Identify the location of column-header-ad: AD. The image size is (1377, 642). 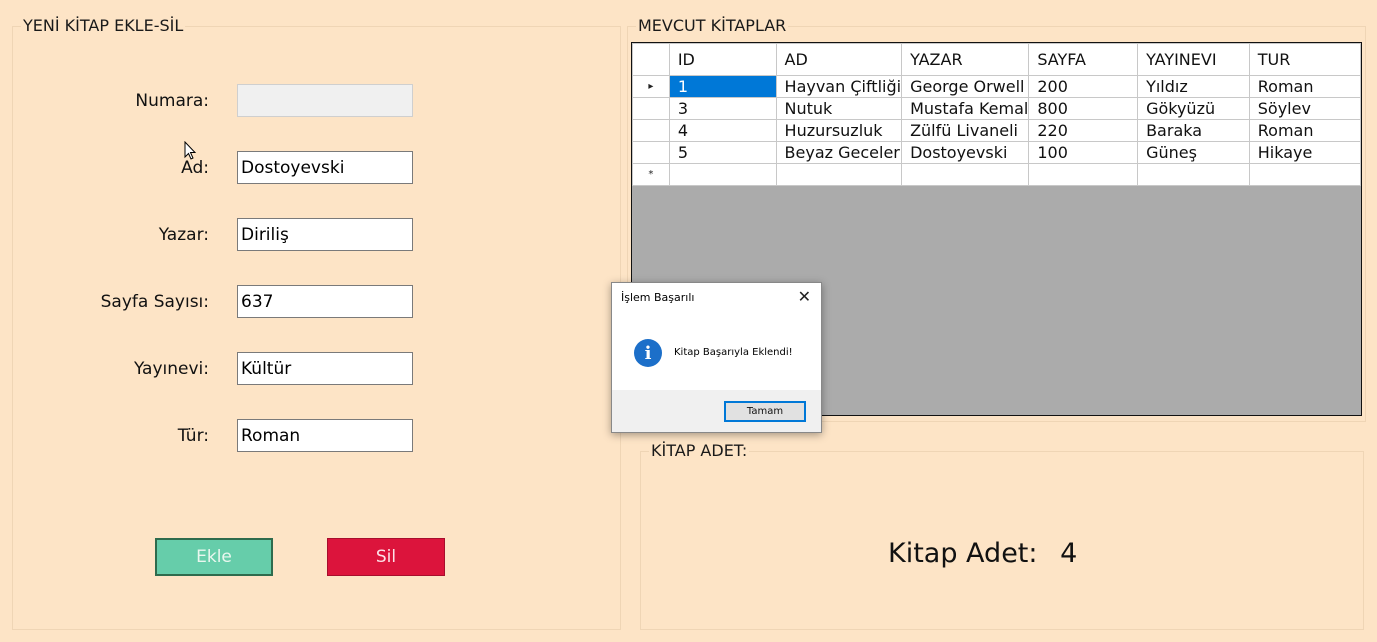
(839, 59).